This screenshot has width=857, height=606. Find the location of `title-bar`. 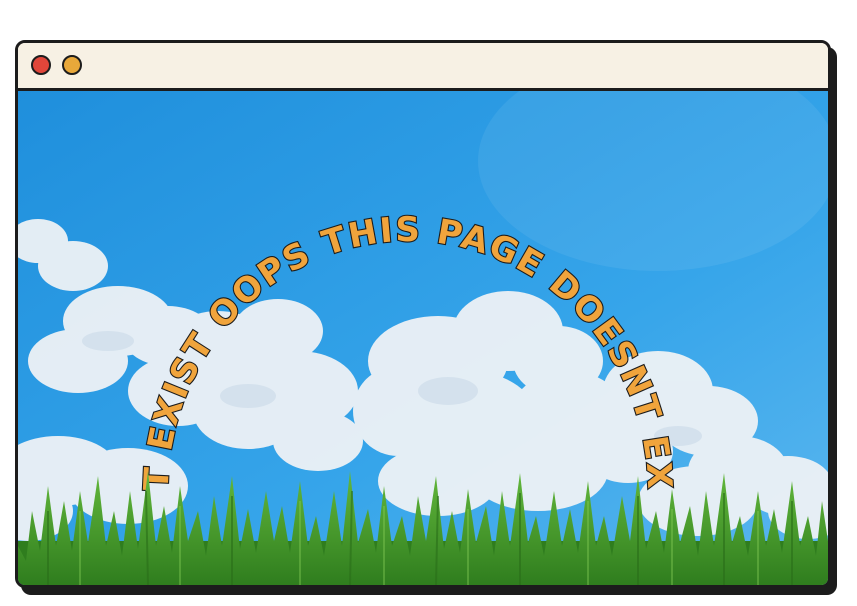

title-bar is located at coordinates (423, 67).